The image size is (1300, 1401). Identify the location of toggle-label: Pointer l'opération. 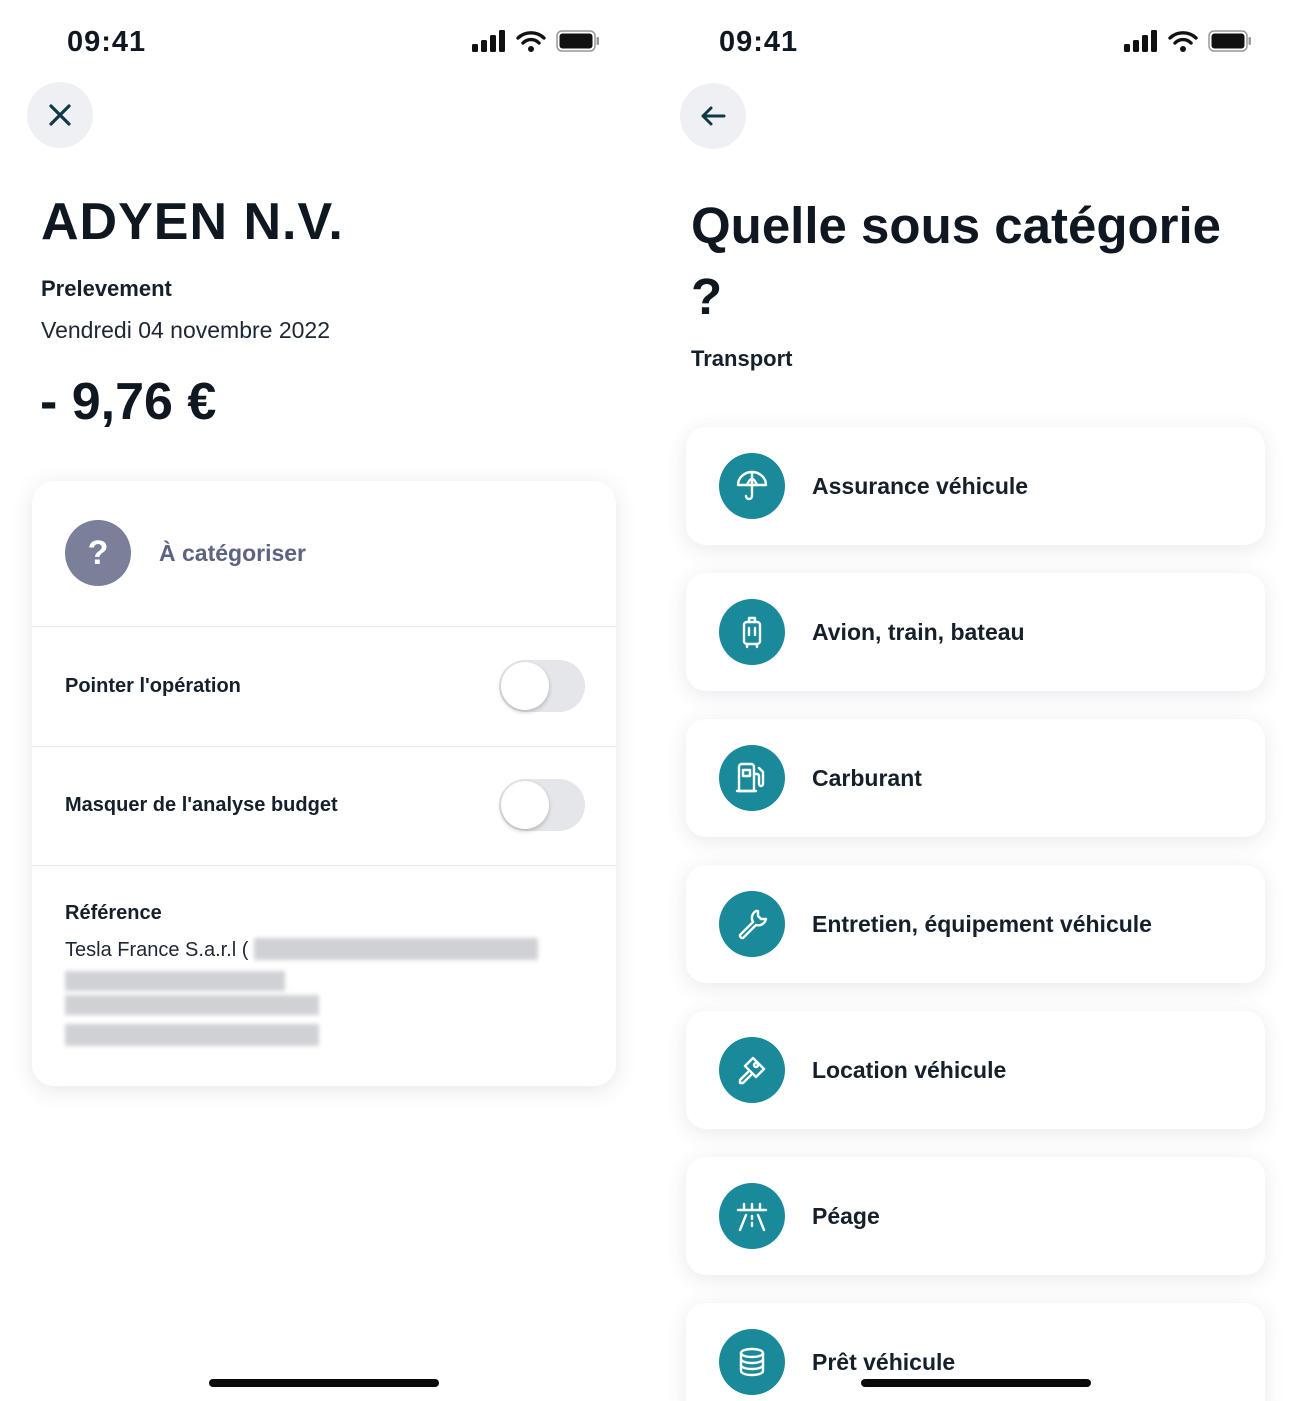
(153, 686).